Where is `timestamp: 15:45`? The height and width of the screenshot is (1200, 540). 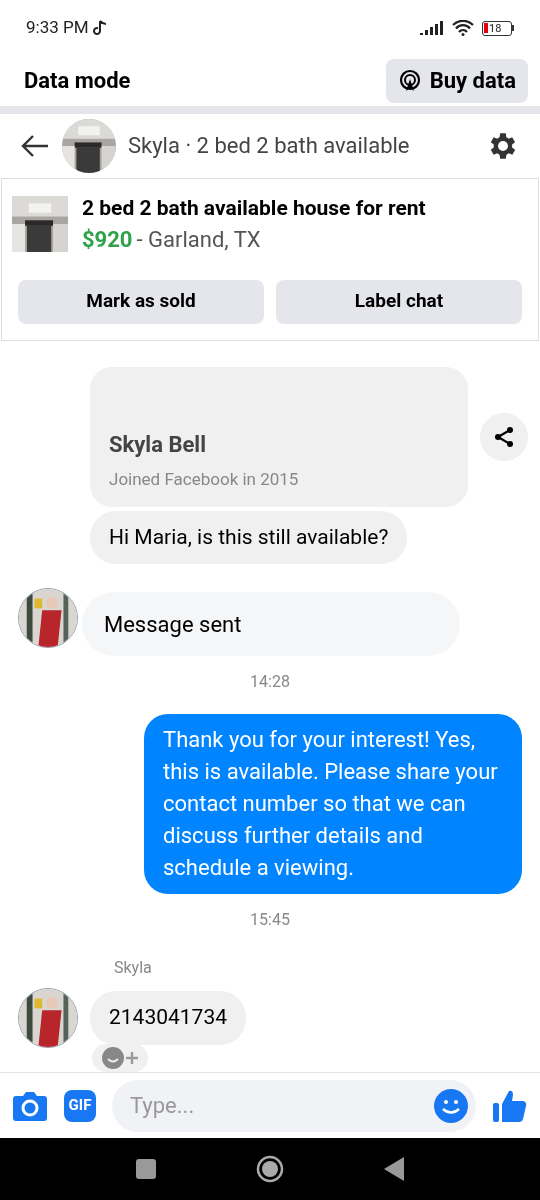 timestamp: 15:45 is located at coordinates (270, 920).